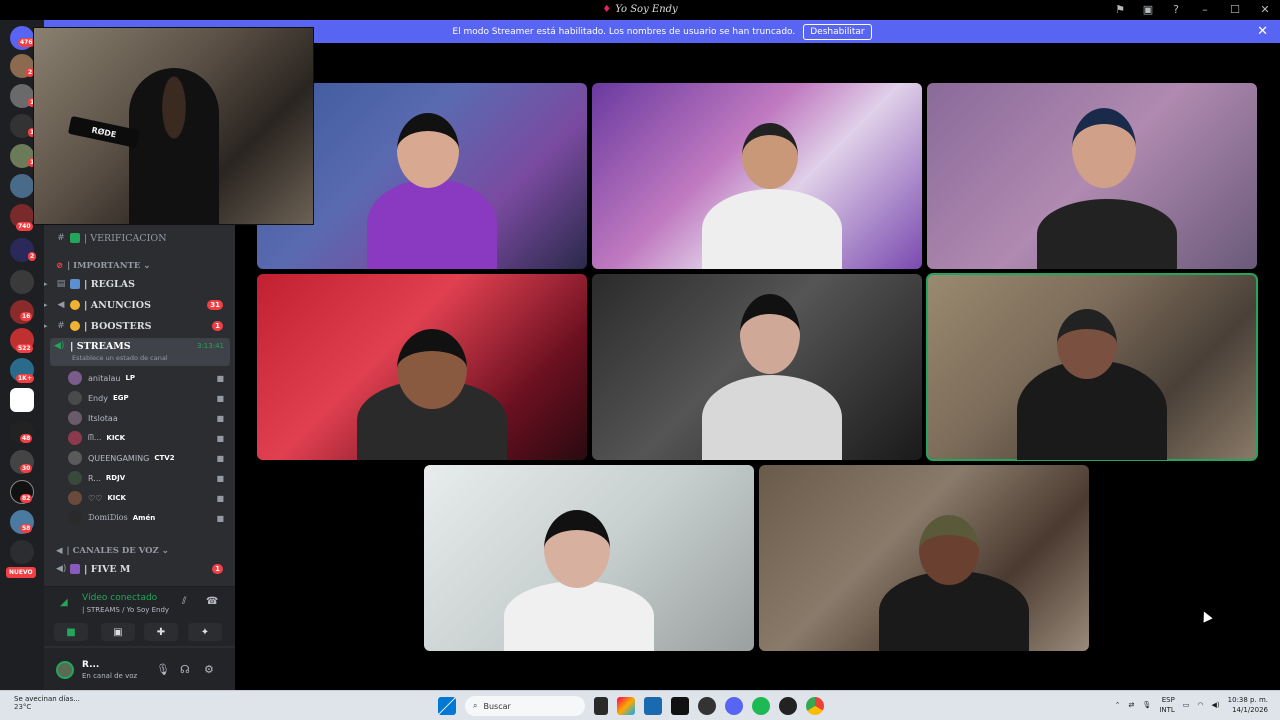  What do you see at coordinates (148, 498) in the screenshot?
I see `voice-user: ♡♡ KICK ■` at bounding box center [148, 498].